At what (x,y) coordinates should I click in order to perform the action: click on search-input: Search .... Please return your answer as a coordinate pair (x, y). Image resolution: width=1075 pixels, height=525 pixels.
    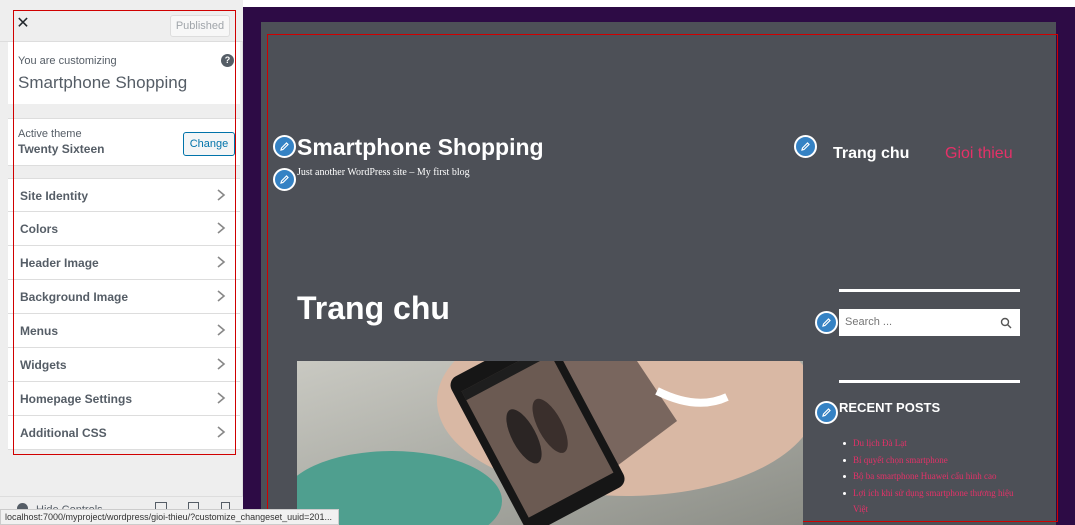
    Looking at the image, I should click on (929, 322).